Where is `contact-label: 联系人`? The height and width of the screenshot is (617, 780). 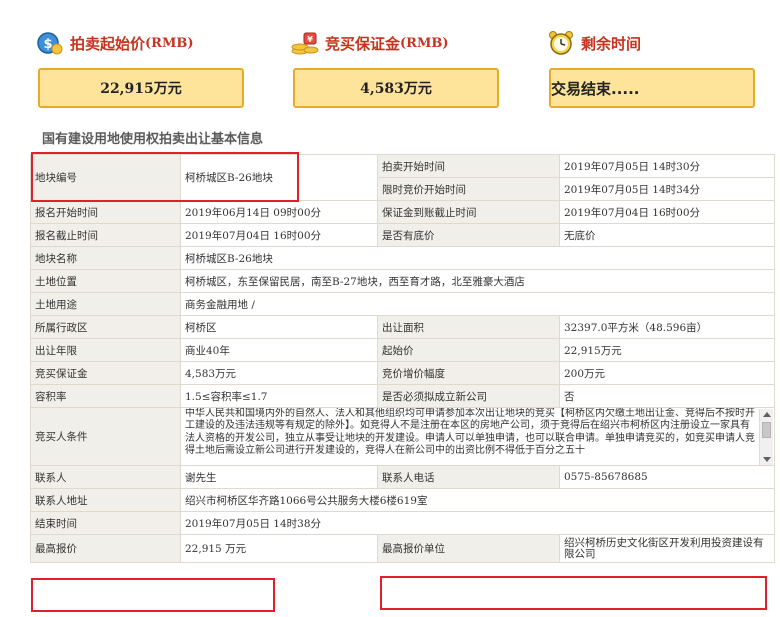 contact-label: 联系人 is located at coordinates (105, 477).